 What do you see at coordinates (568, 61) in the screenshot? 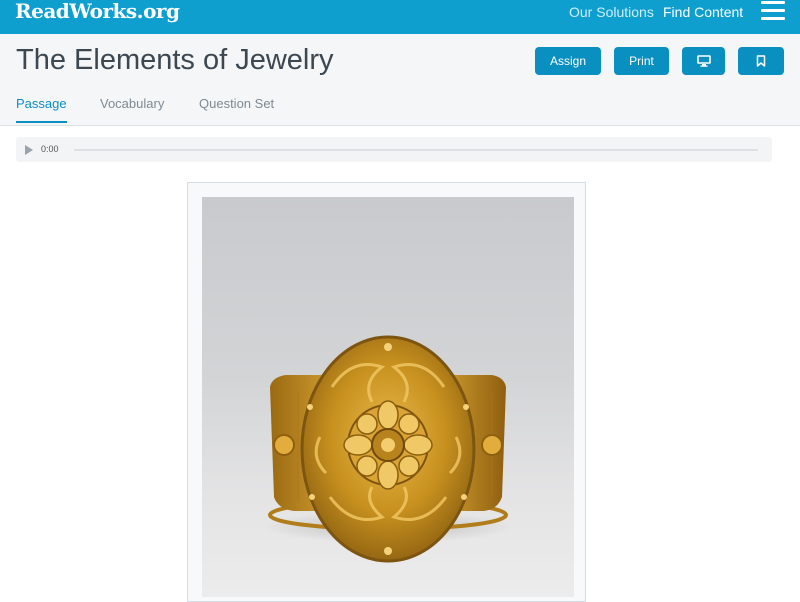
I see `assign-button: Assign` at bounding box center [568, 61].